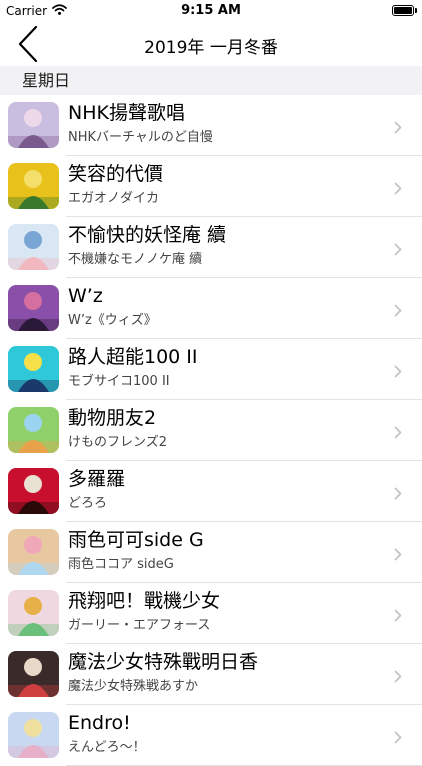 The image size is (422, 766). I want to click on chevron-left-icon, so click(28, 44).